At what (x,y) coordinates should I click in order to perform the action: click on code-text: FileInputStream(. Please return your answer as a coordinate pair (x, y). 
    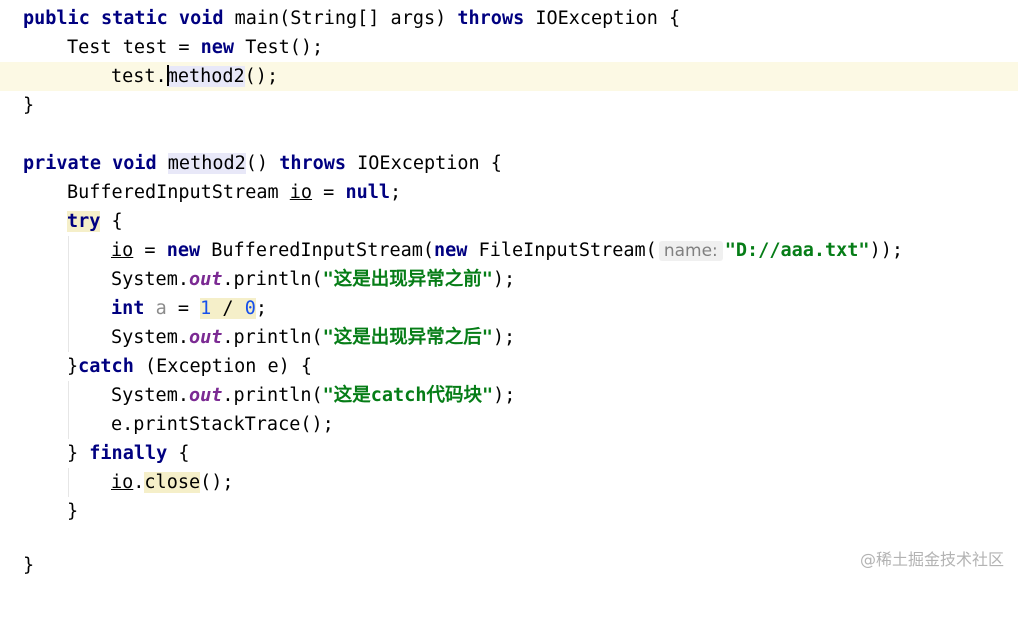
    Looking at the image, I should click on (562, 250).